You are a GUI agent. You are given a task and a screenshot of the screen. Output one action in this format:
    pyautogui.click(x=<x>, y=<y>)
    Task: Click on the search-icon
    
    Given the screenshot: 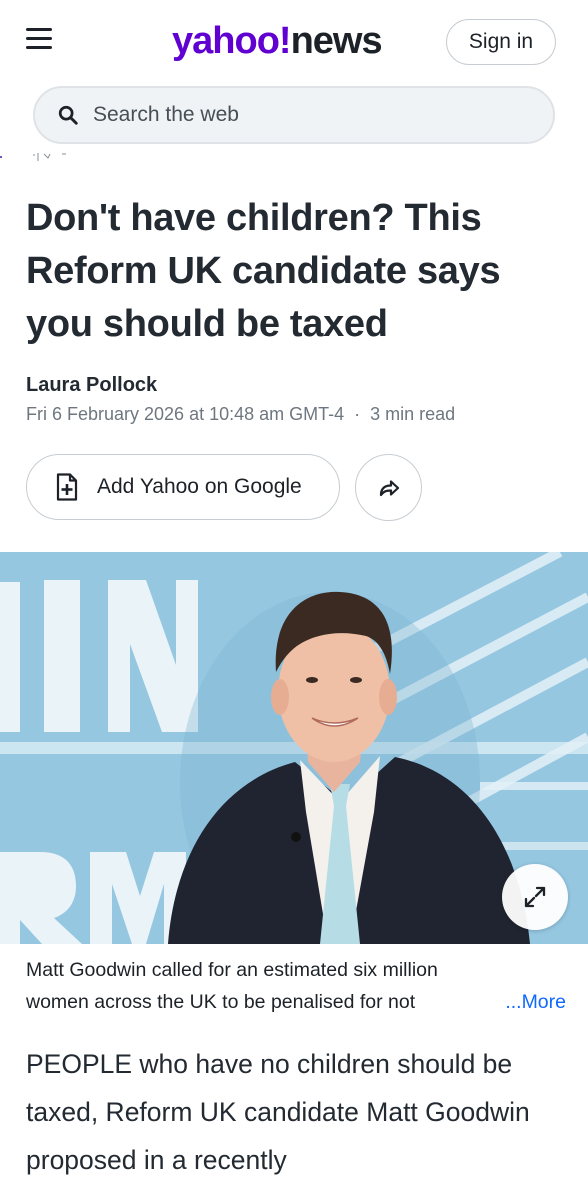 What is the action you would take?
    pyautogui.click(x=68, y=115)
    